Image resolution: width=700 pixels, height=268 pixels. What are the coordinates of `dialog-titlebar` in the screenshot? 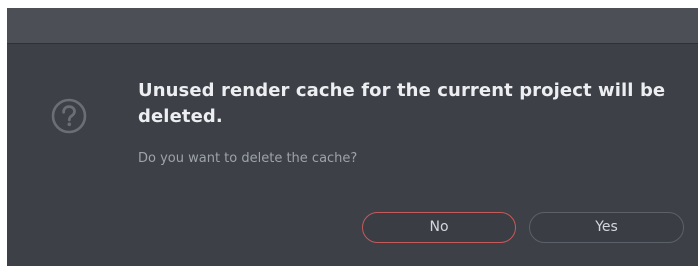 It's located at (352, 26).